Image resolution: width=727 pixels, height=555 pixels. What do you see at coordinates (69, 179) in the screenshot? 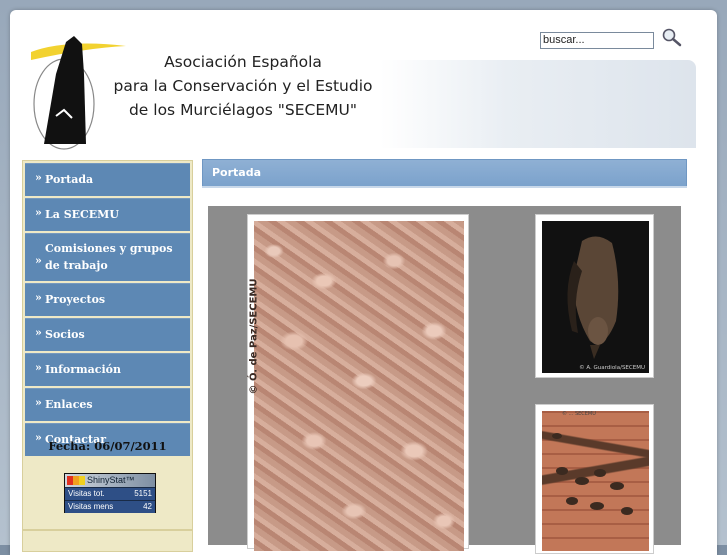
I see `nav-label: Portada` at bounding box center [69, 179].